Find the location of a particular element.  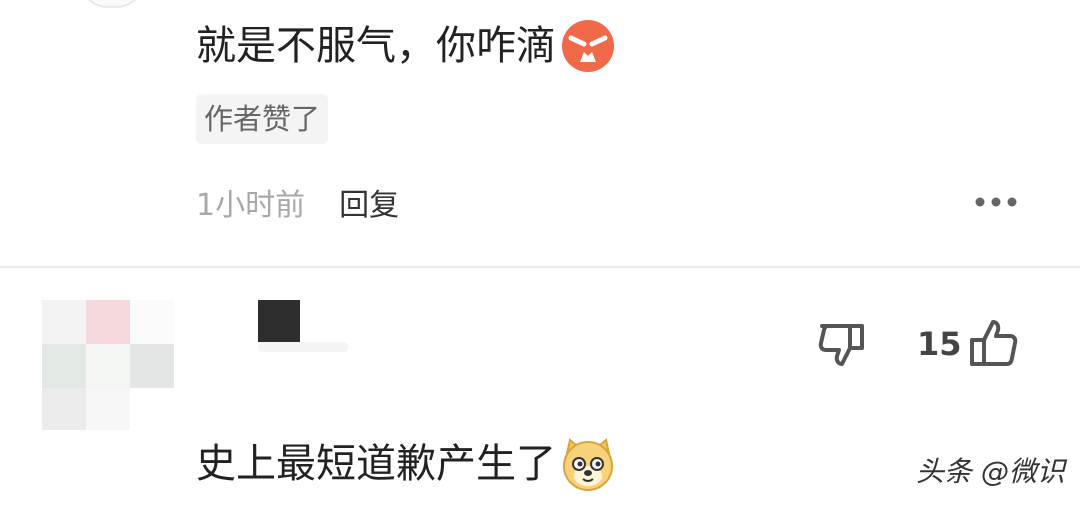

angry-face-icon is located at coordinates (588, 46).